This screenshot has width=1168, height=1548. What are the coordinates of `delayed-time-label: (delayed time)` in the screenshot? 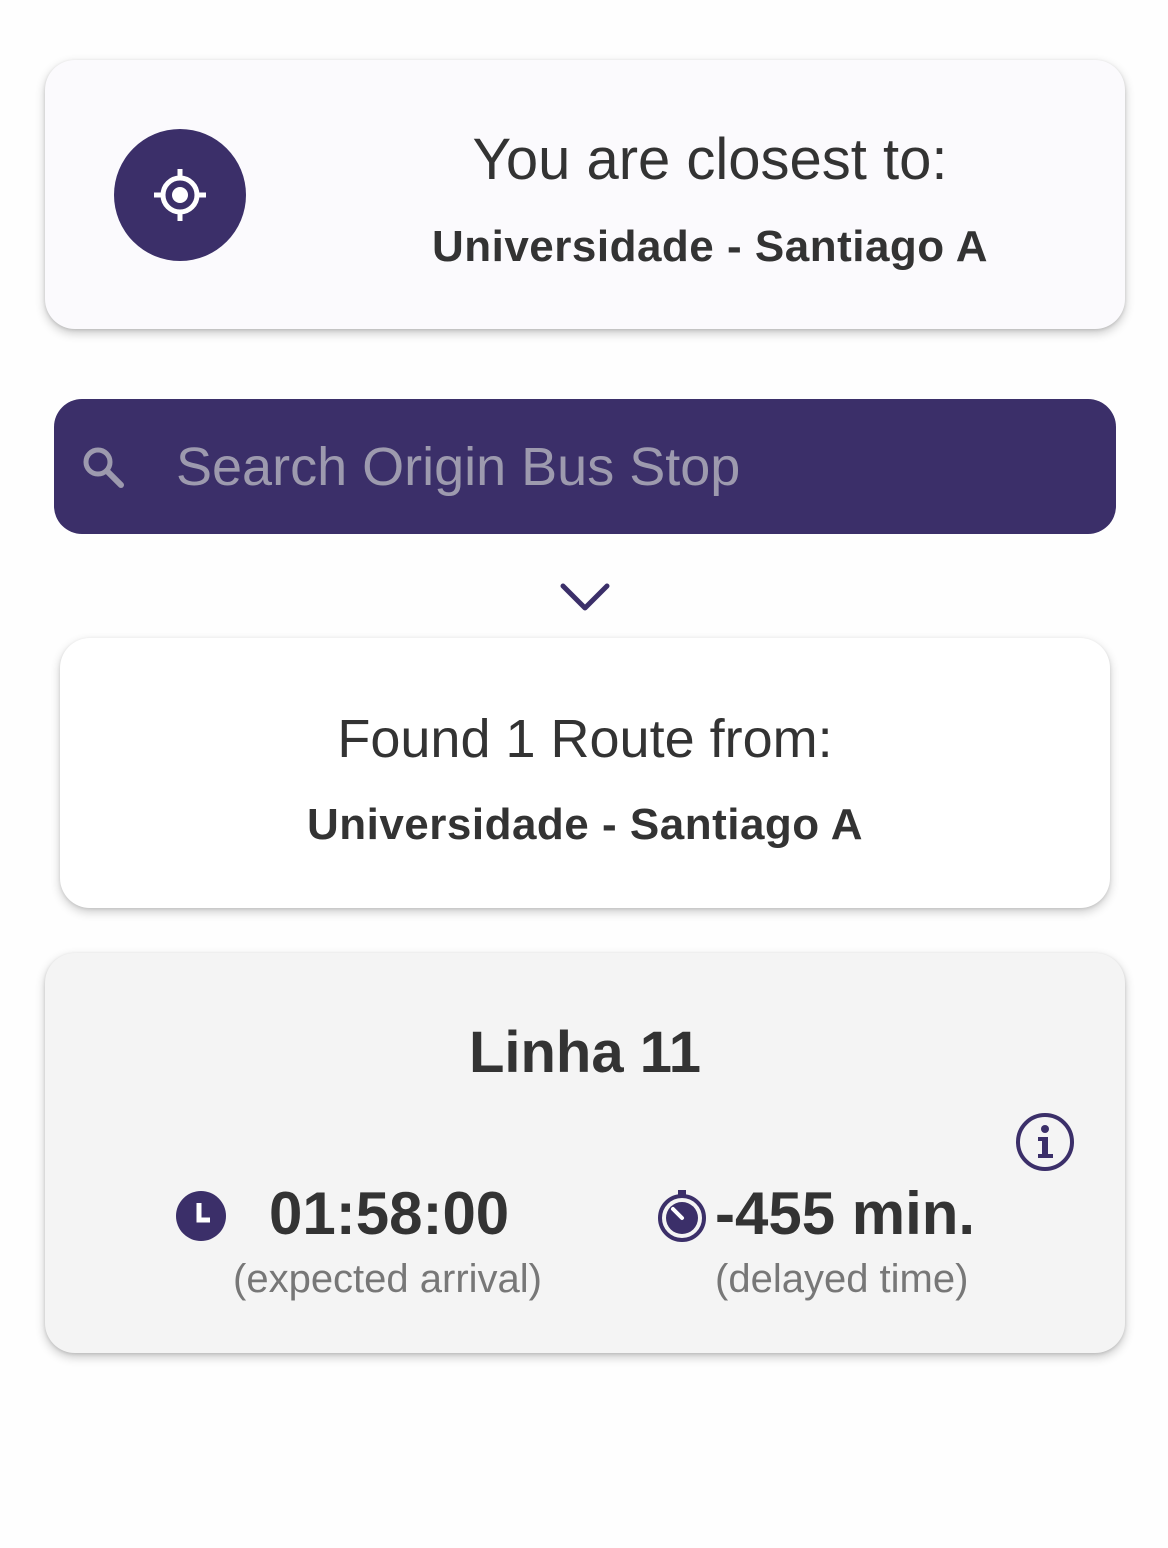 It's located at (842, 1279).